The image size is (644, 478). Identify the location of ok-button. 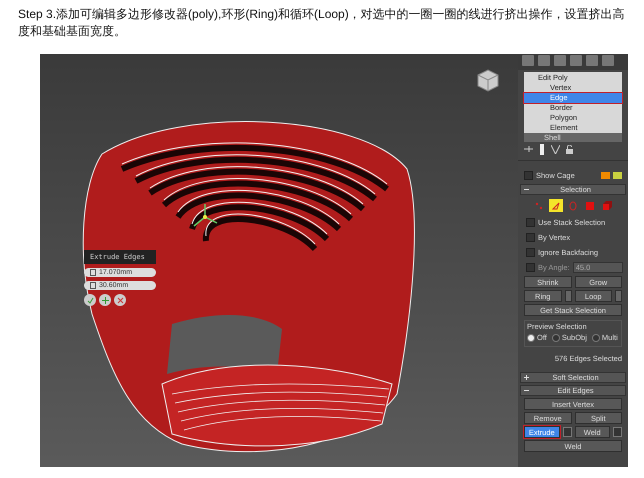
(90, 300).